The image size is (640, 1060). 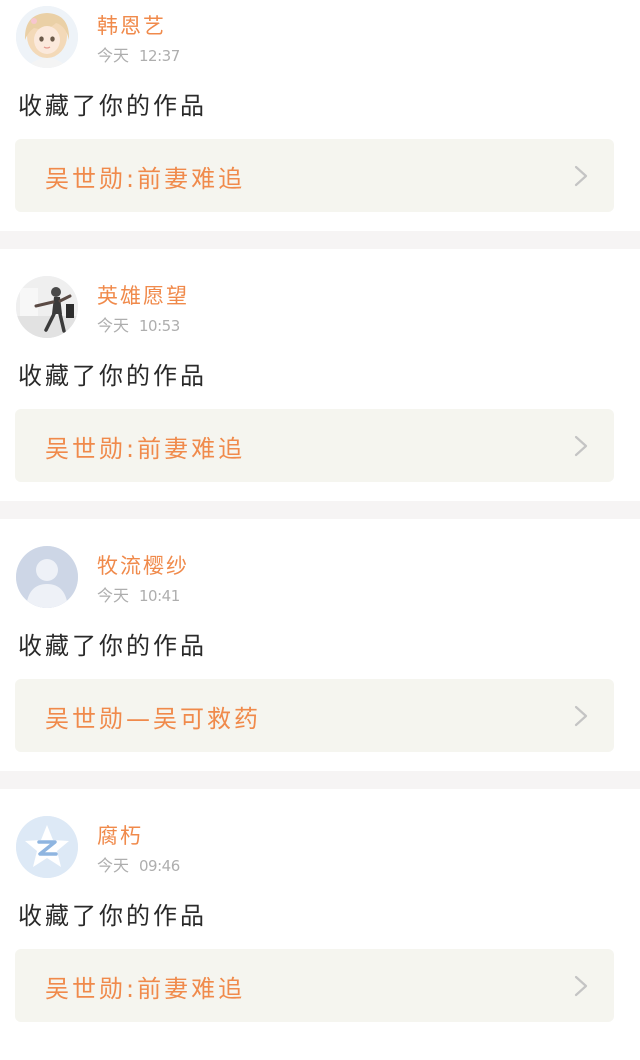 I want to click on anime-girl-avatar-icon, so click(x=47, y=37).